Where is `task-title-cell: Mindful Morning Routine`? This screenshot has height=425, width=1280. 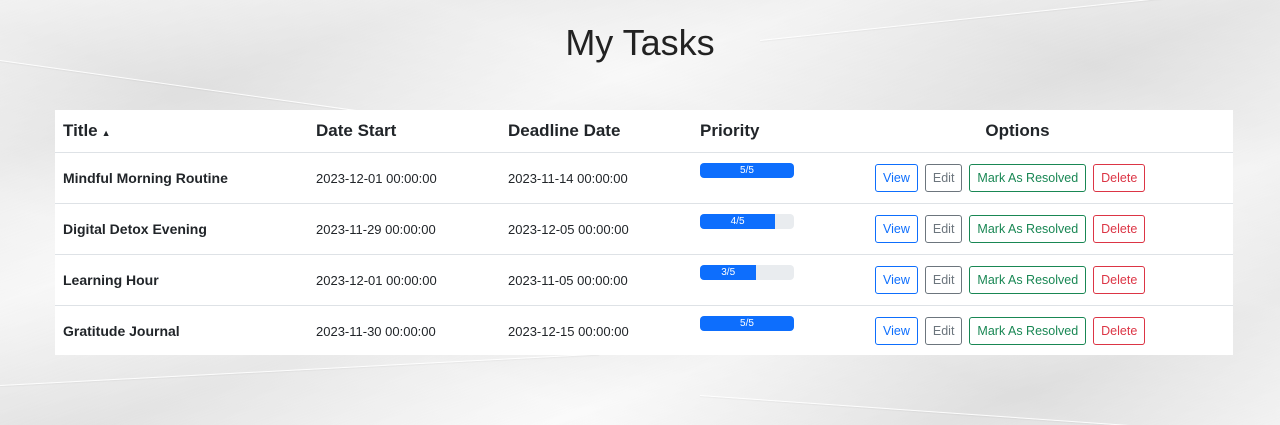
task-title-cell: Mindful Morning Routine is located at coordinates (145, 178).